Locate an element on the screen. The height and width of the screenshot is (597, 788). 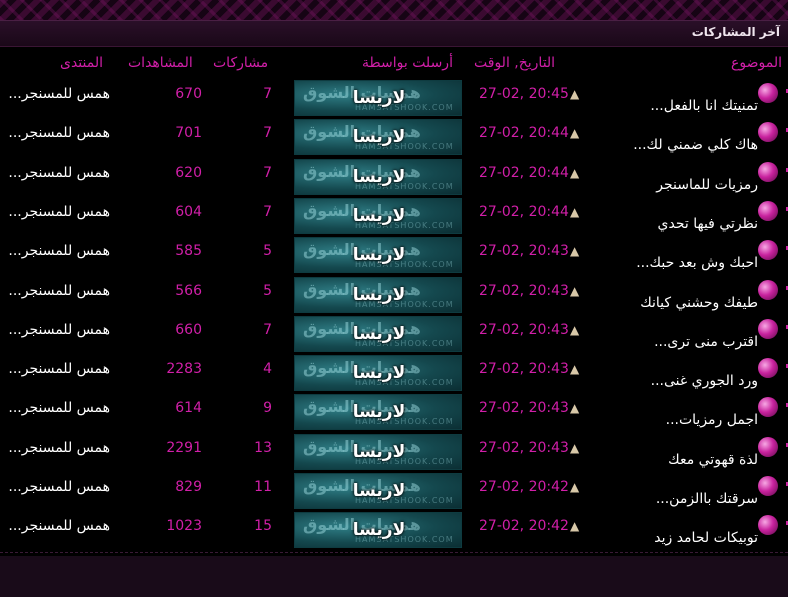
column-header-datetime: التاريخ, الوقت is located at coordinates (515, 63).